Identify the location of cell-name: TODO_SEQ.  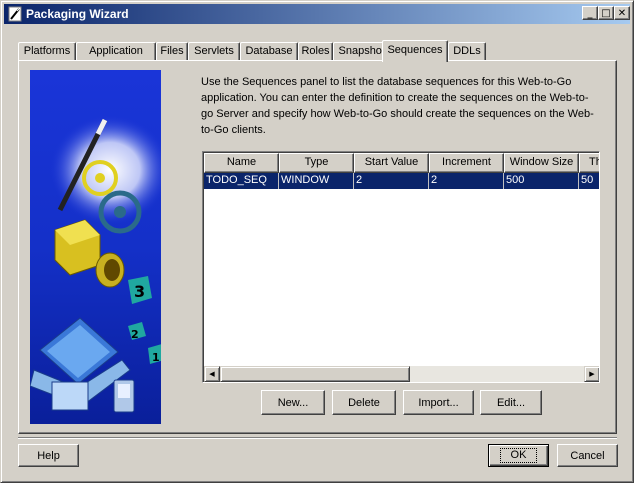
(241, 181).